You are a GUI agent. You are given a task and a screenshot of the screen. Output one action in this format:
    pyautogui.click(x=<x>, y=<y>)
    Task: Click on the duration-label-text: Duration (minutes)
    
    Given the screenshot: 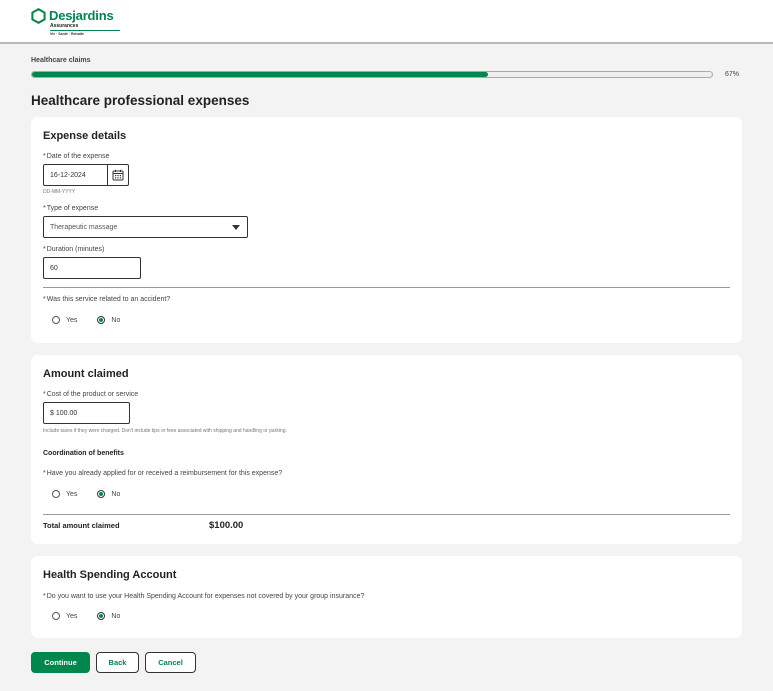 What is the action you would take?
    pyautogui.click(x=75, y=249)
    